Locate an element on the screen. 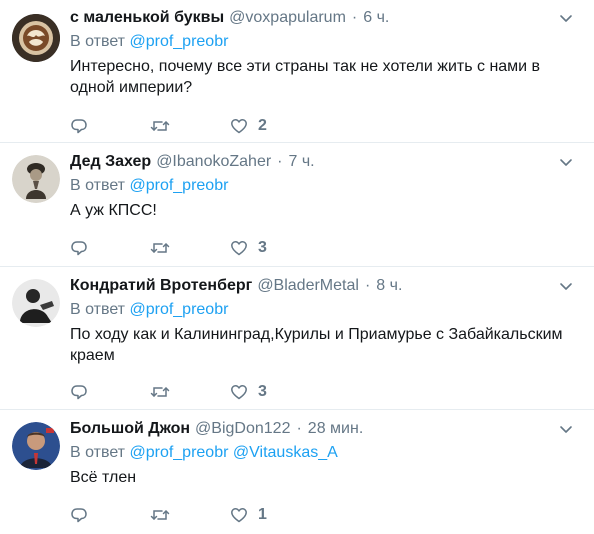 The height and width of the screenshot is (534, 594). like-count: 1 is located at coordinates (262, 514).